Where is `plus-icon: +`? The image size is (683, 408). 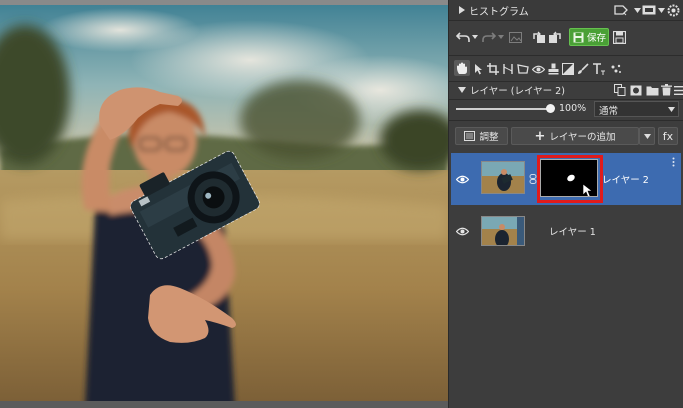 plus-icon: + is located at coordinates (540, 136).